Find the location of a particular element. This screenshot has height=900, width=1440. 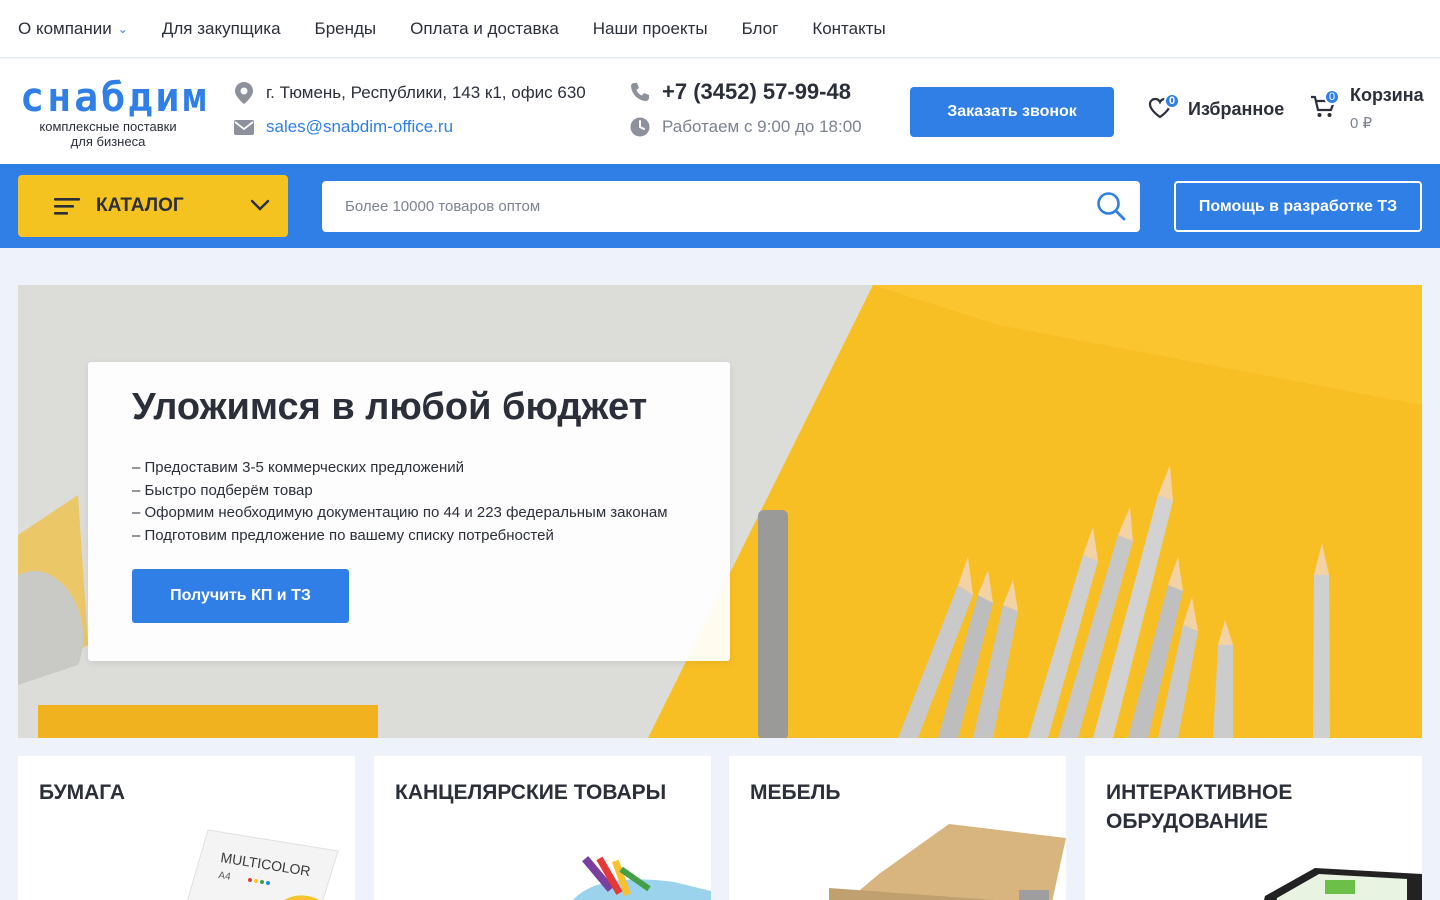

catalog-search-bar: КАТАЛОГ Помощь в разработке ТЗ is located at coordinates (720, 206).